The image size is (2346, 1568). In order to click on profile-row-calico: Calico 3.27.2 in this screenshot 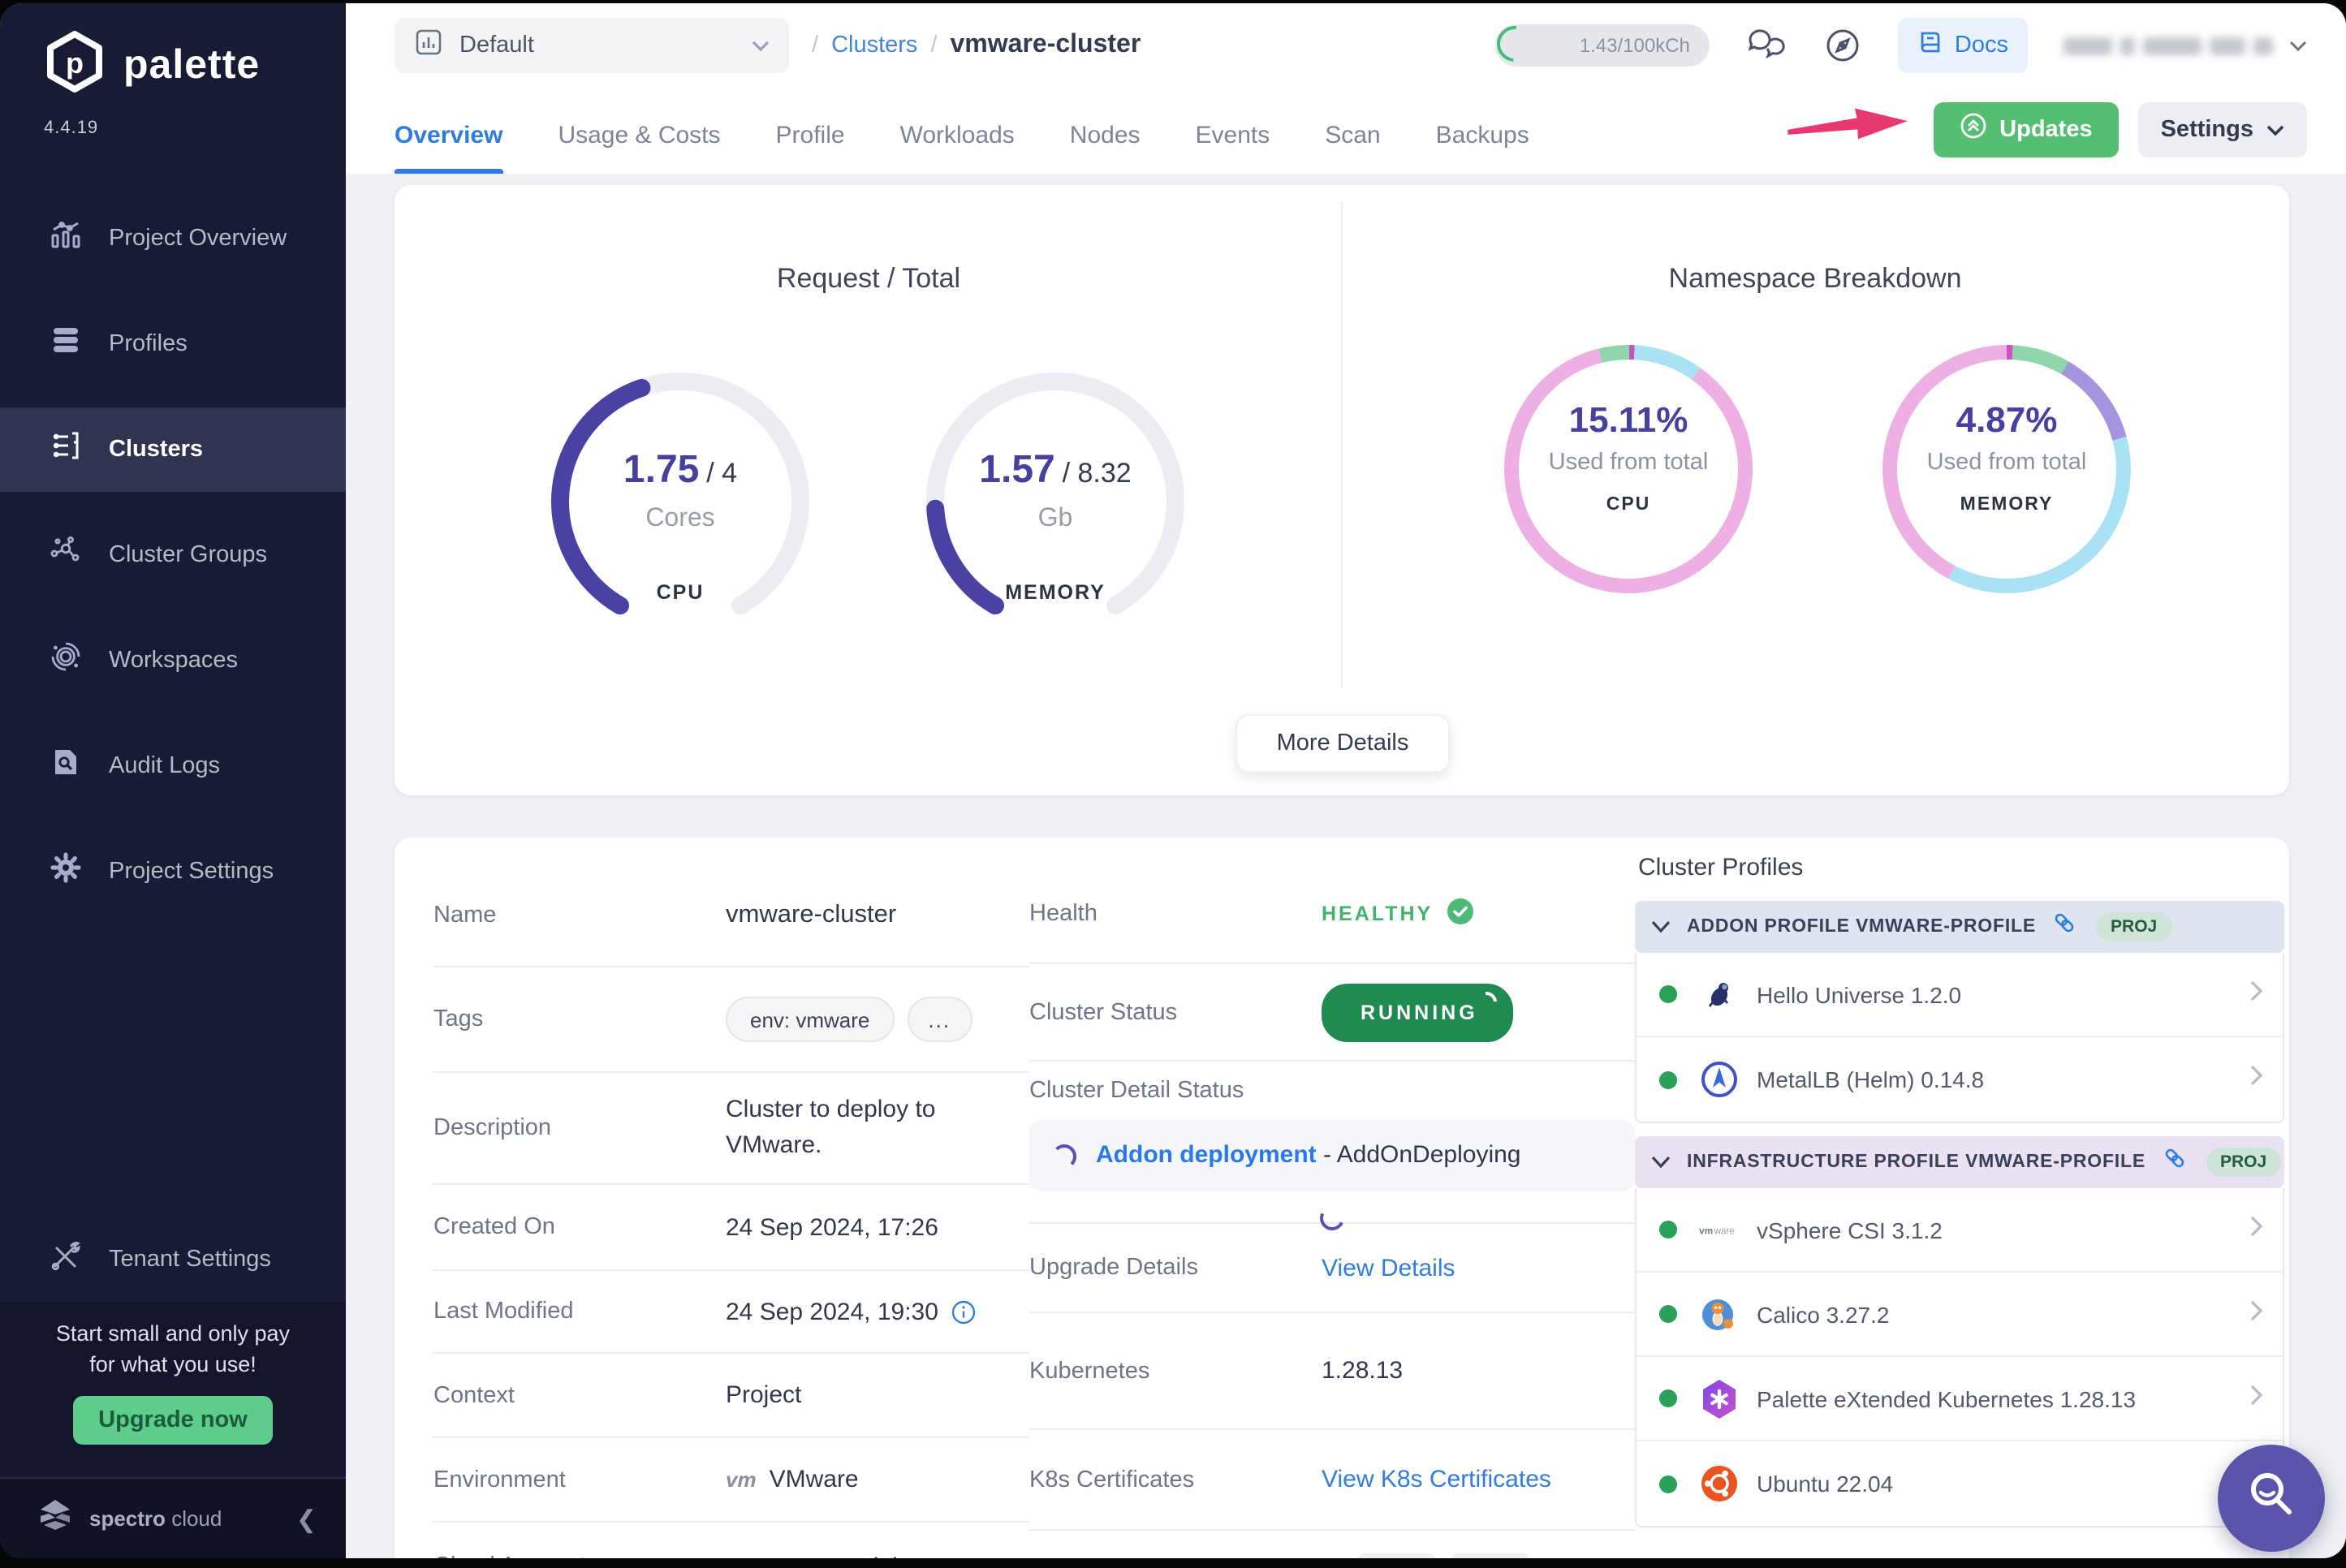, I will do `click(1960, 1315)`.